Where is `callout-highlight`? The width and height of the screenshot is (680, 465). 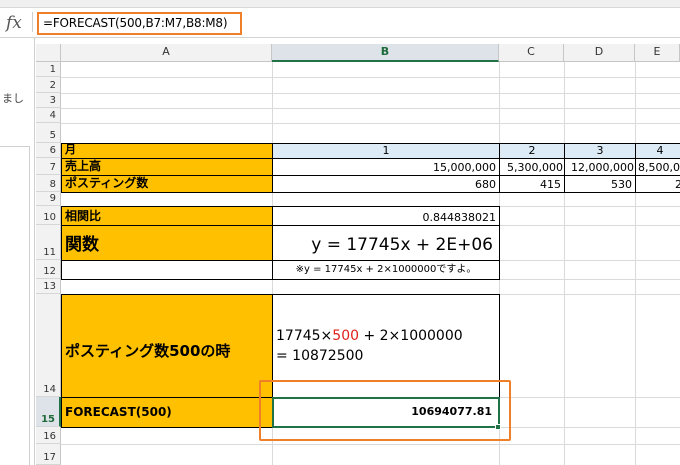
callout-highlight is located at coordinates (385, 410).